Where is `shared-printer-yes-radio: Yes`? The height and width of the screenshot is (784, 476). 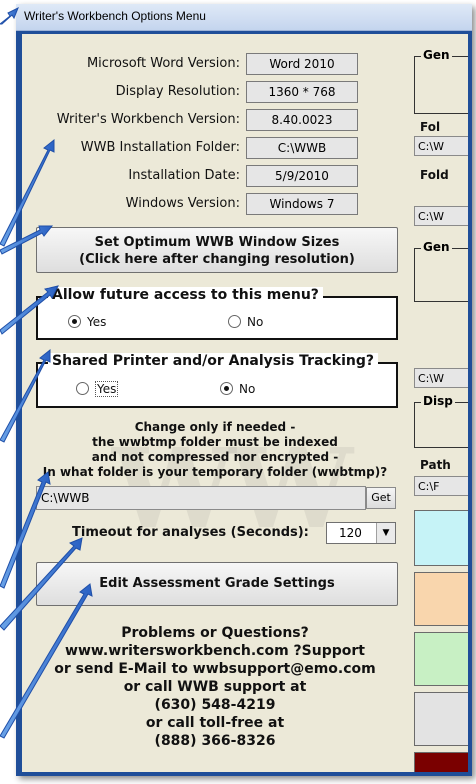 shared-printer-yes-radio: Yes is located at coordinates (97, 389).